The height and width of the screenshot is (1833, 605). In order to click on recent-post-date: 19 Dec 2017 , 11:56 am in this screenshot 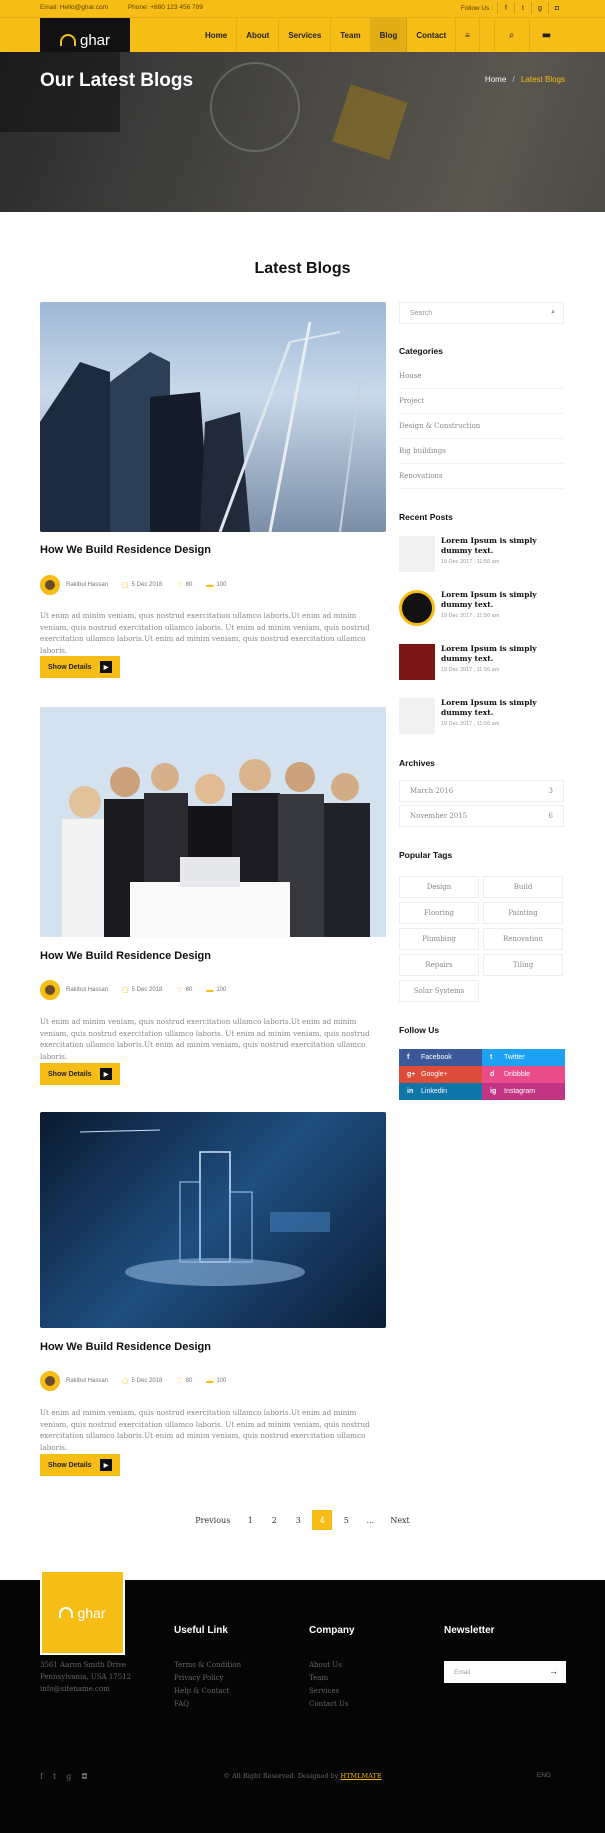, I will do `click(470, 616)`.